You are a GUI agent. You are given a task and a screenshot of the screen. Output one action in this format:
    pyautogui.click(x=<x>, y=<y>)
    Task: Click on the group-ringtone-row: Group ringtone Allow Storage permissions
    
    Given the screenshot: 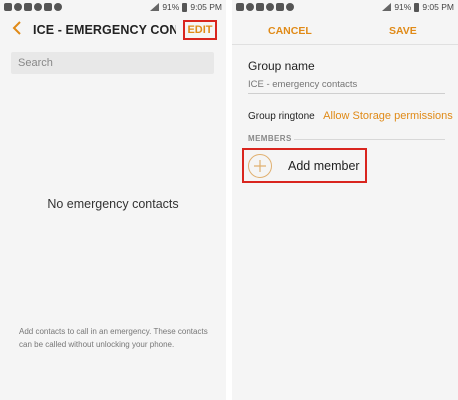 What is the action you would take?
    pyautogui.click(x=353, y=114)
    